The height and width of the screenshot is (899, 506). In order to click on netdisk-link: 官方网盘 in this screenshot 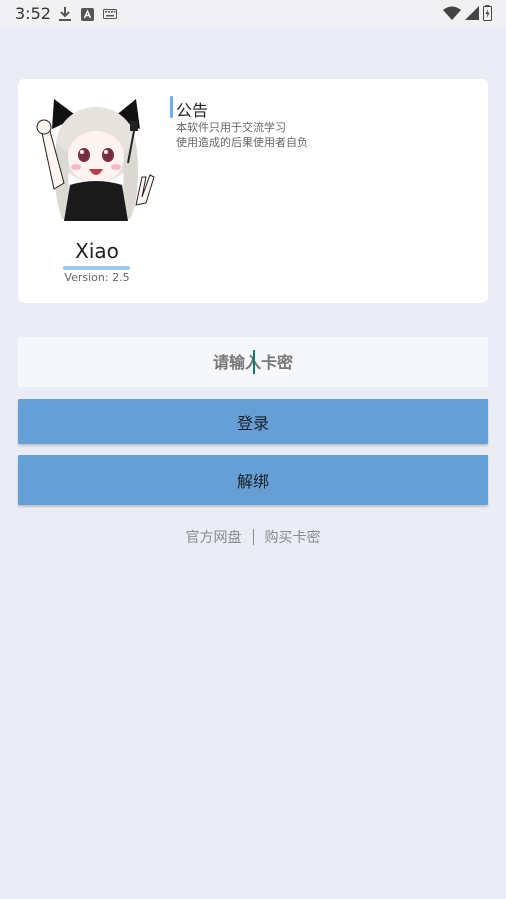, I will do `click(214, 537)`.